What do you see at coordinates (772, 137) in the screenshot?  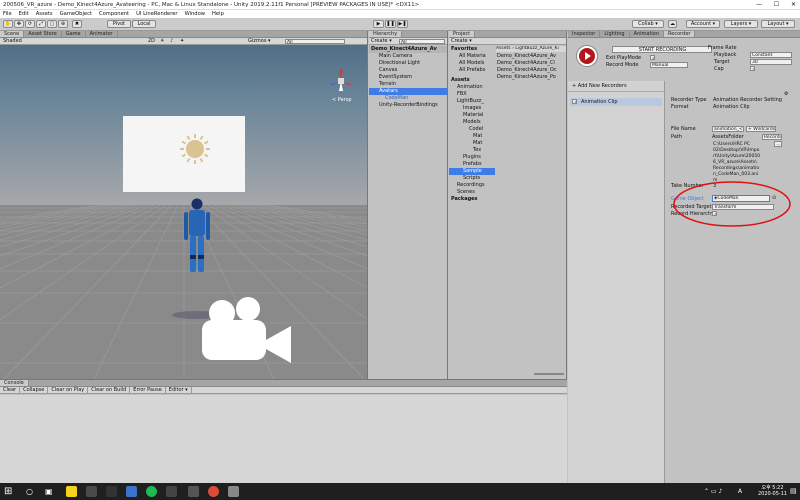 I see `path-input: Recordi` at bounding box center [772, 137].